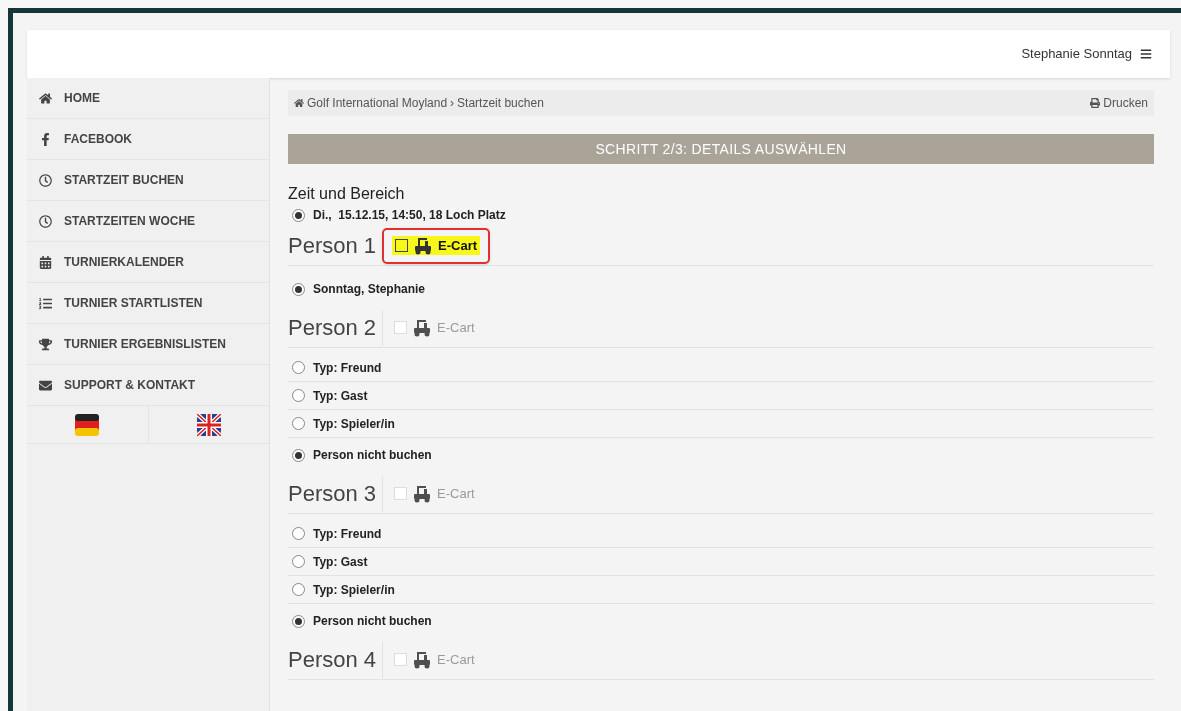  Describe the element at coordinates (721, 149) in the screenshot. I see `step-banner: SCHRITT 2/3: DETAILS AUSWÄHLEN` at that location.